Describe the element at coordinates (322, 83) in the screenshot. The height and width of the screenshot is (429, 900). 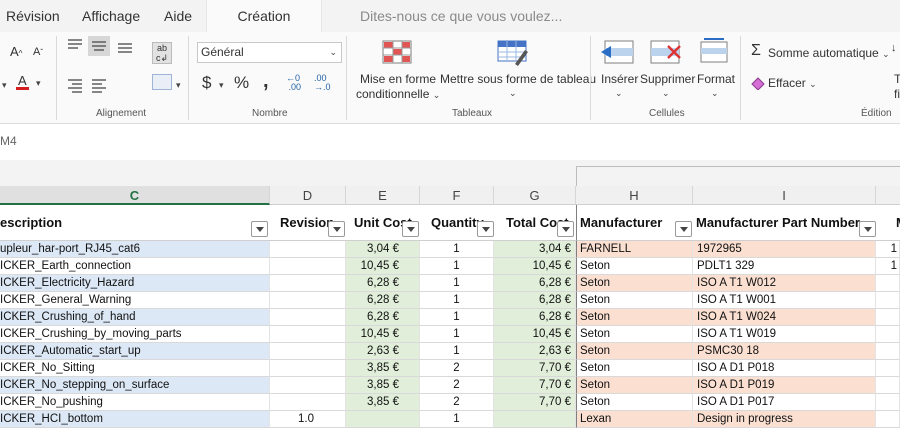
I see `decrease-decimal-icon: .00 →.0` at that location.